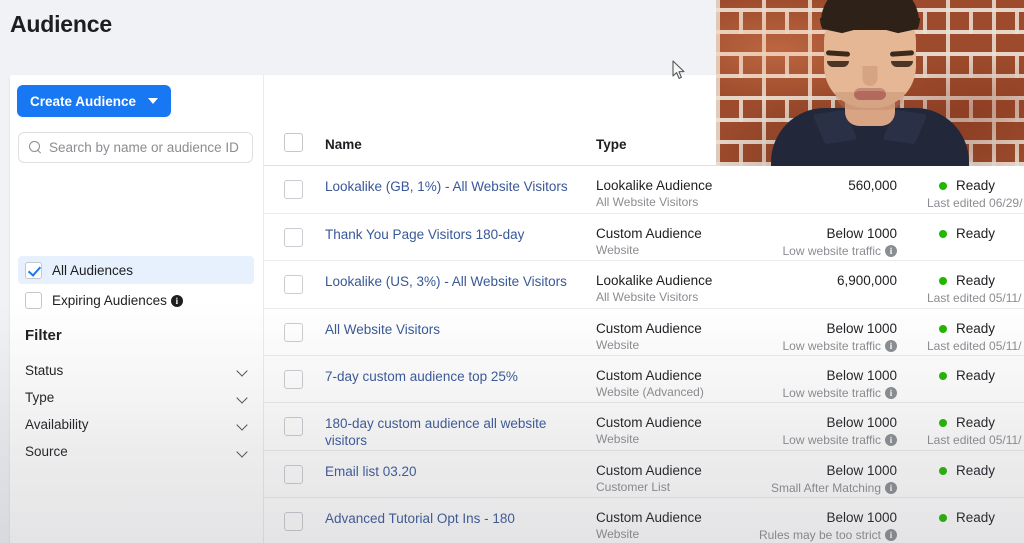 The image size is (1024, 543). Describe the element at coordinates (650, 392) in the screenshot. I see `audience-subtype: Website (Advanced)` at that location.